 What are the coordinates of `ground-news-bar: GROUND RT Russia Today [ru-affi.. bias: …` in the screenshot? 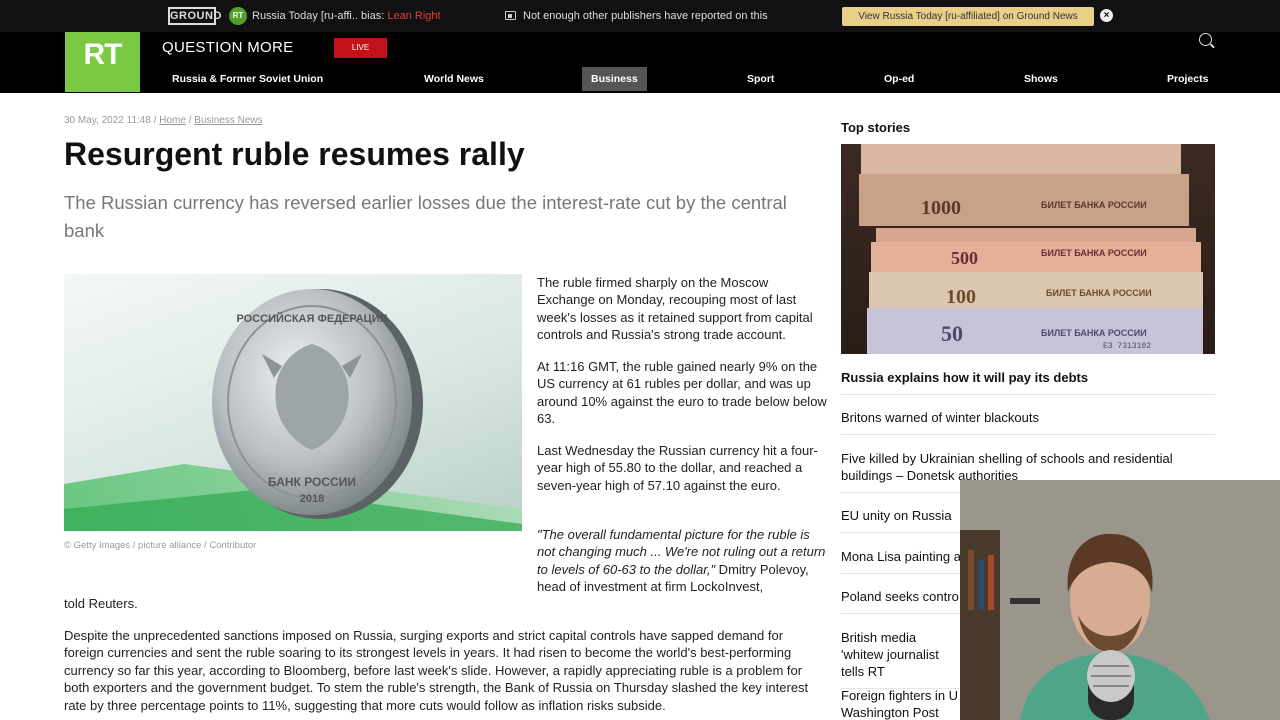 It's located at (640, 16).